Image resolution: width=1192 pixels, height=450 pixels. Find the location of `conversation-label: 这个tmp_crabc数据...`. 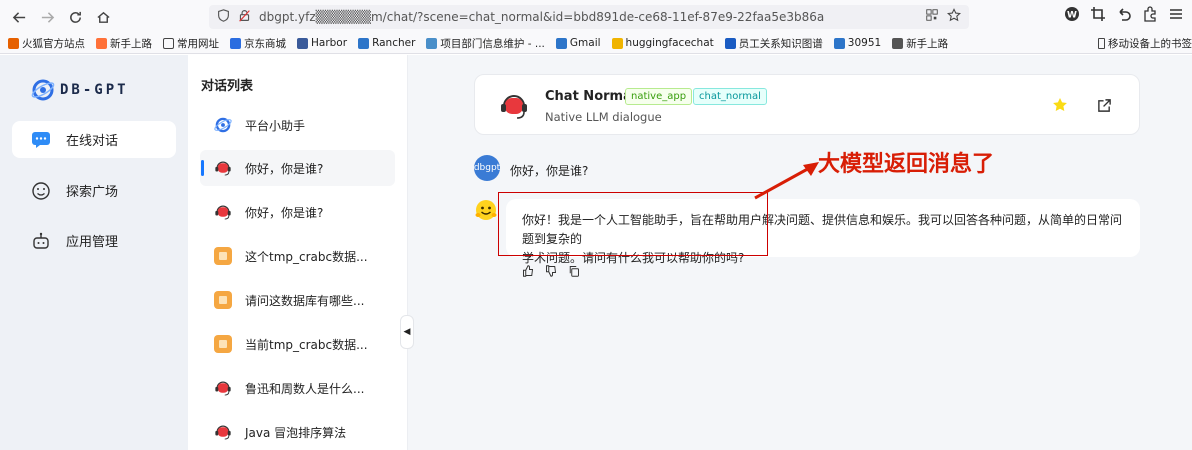

conversation-label: 这个tmp_crabc数据... is located at coordinates (306, 256).